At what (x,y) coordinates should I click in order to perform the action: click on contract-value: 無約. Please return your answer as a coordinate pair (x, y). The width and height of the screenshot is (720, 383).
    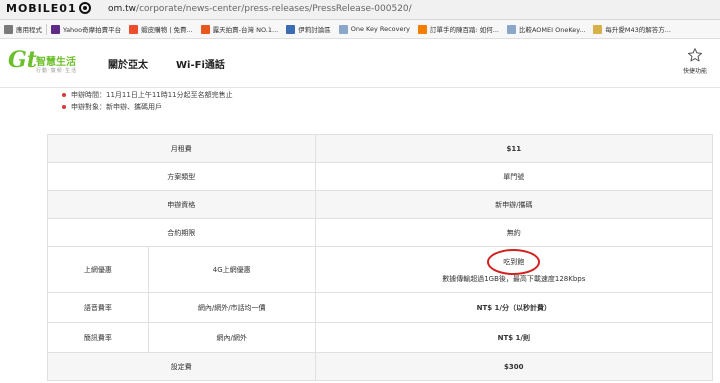
    Looking at the image, I should click on (514, 232).